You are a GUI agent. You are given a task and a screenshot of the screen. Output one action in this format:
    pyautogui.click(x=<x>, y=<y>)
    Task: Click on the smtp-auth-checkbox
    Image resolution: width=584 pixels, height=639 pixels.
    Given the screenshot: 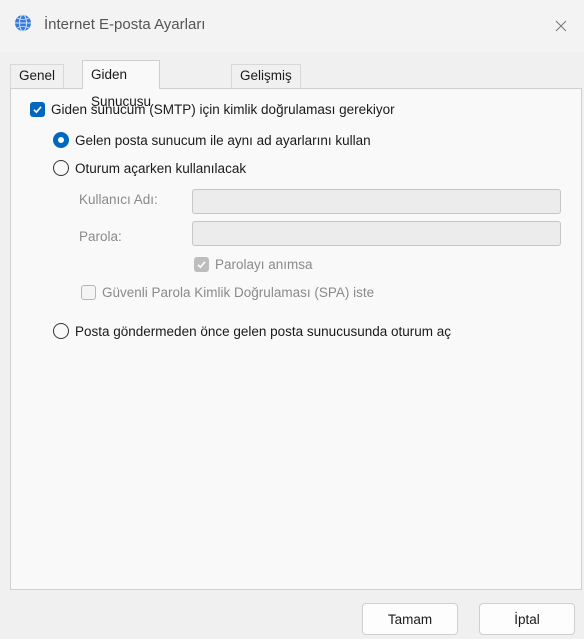 What is the action you would take?
    pyautogui.click(x=37, y=109)
    